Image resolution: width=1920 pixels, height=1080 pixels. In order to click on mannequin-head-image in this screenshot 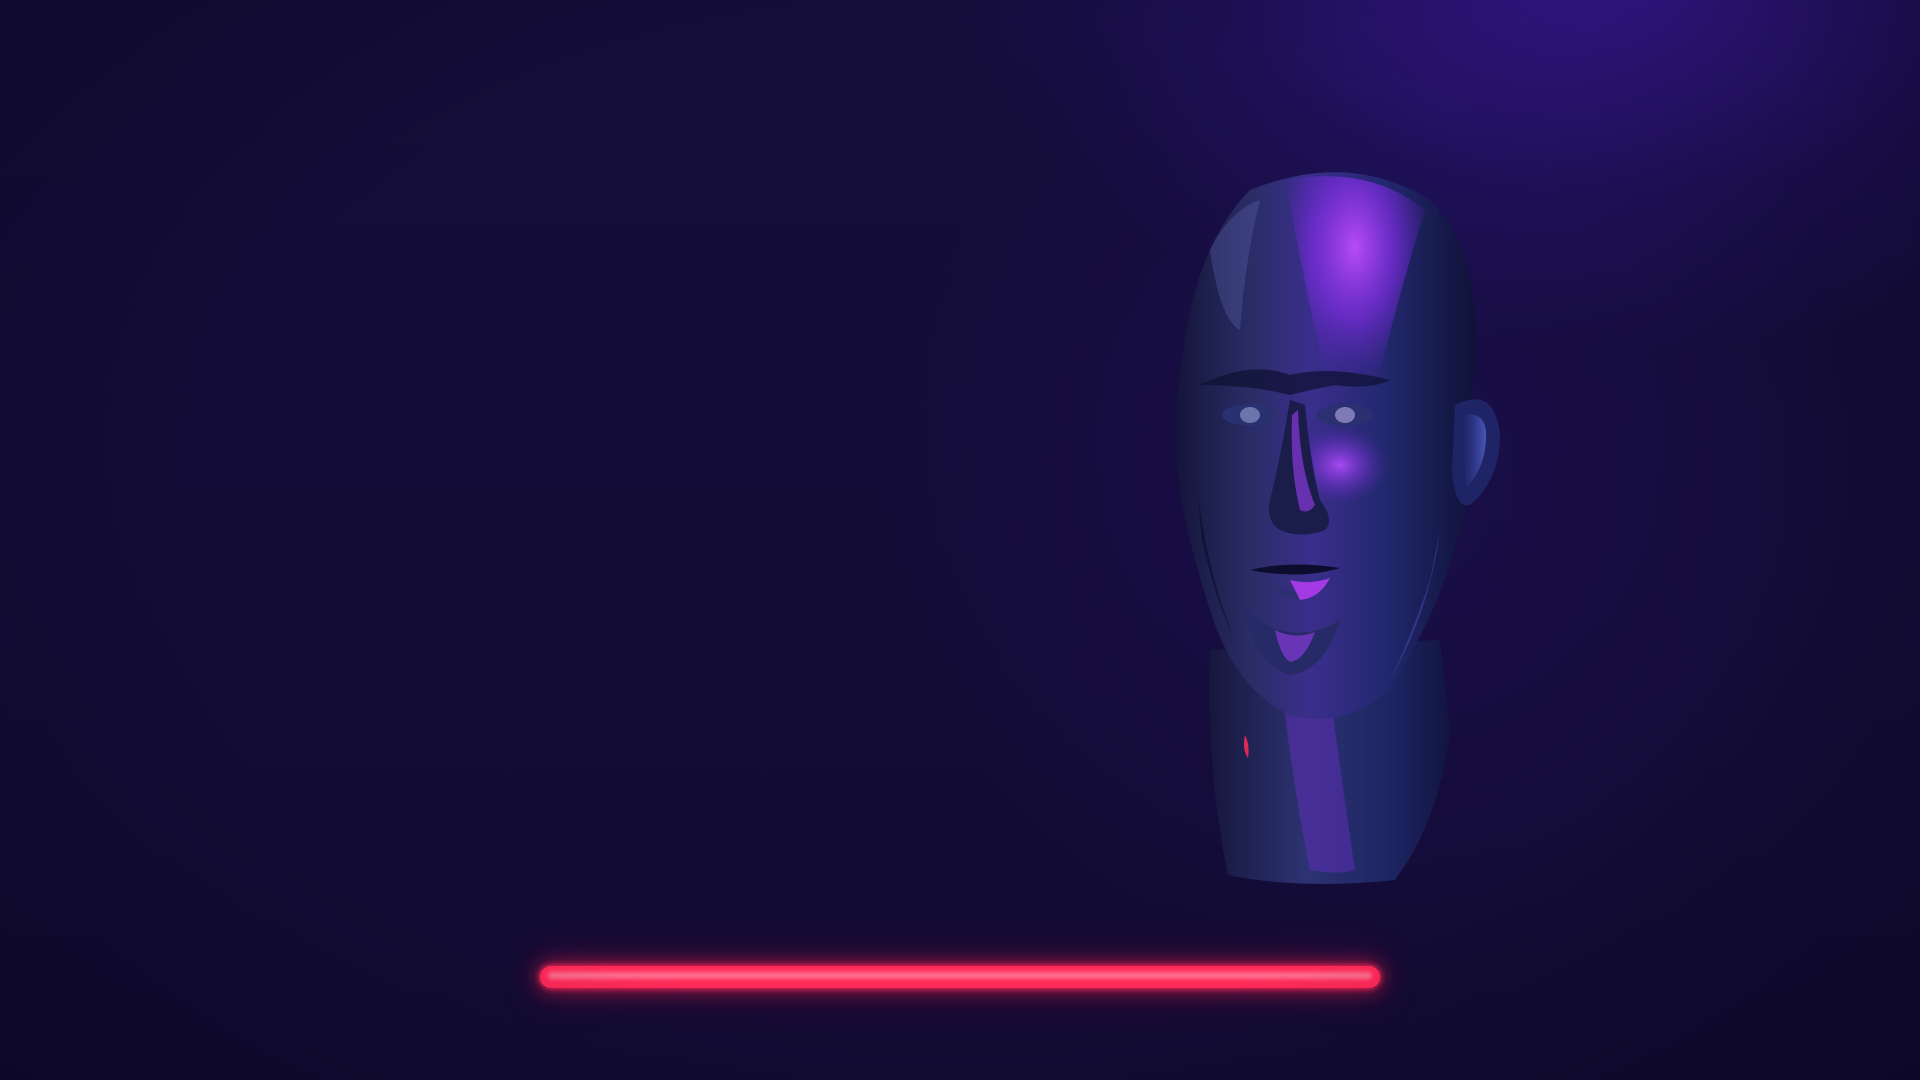, I will do `click(1338, 528)`.